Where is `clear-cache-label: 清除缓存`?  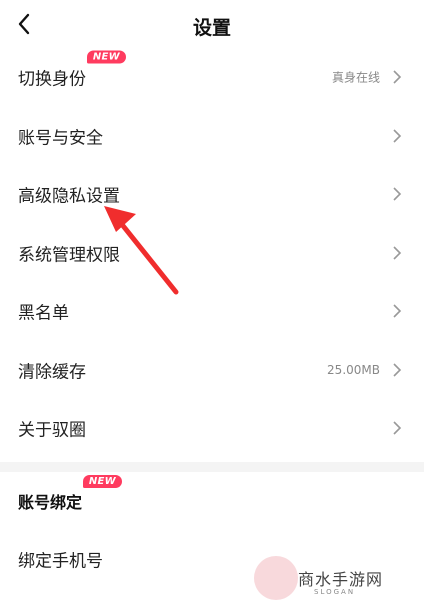
clear-cache-label: 清除缓存 is located at coordinates (52, 372).